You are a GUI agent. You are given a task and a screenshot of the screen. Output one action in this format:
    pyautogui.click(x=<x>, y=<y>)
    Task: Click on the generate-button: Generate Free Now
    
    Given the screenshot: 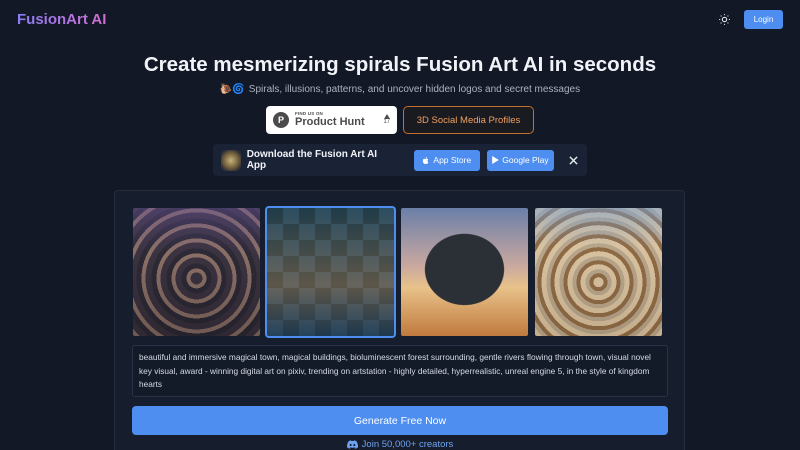 What is the action you would take?
    pyautogui.click(x=400, y=420)
    